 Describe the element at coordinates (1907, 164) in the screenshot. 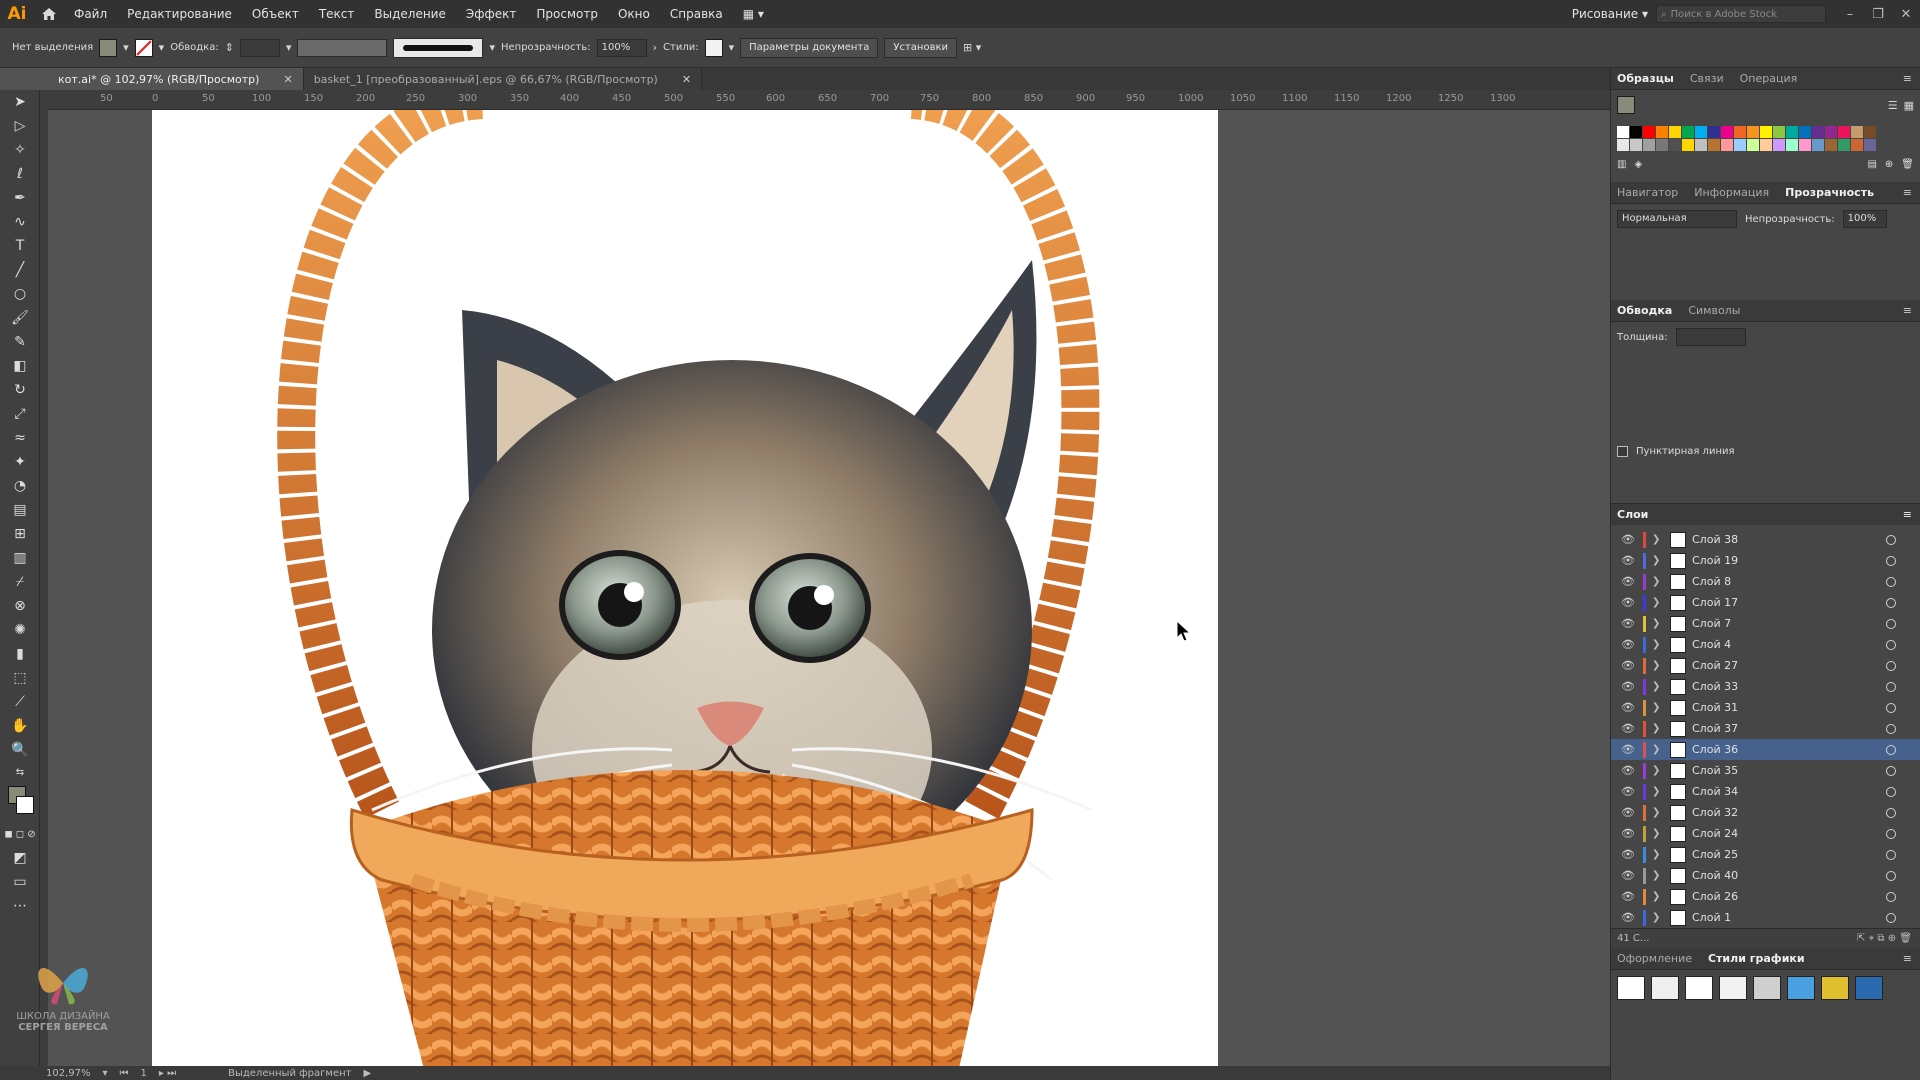

I see `delete-swatch-icon: 🗑` at that location.